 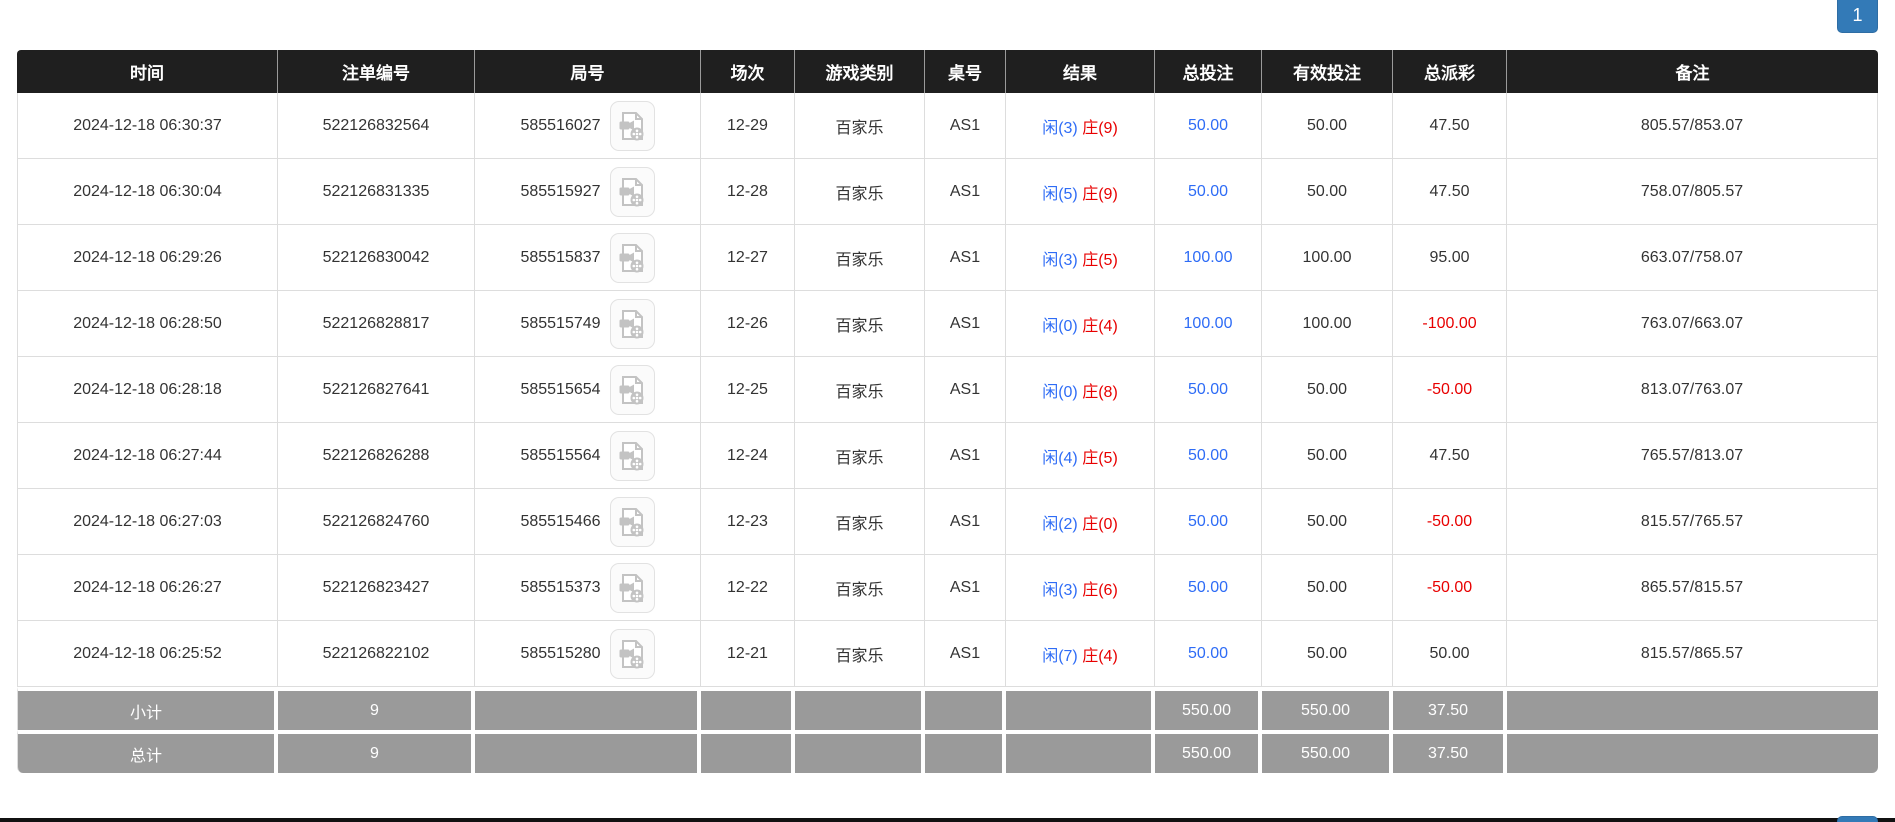 I want to click on cell-time: 2024-12-18 06:28:50, so click(x=147, y=324).